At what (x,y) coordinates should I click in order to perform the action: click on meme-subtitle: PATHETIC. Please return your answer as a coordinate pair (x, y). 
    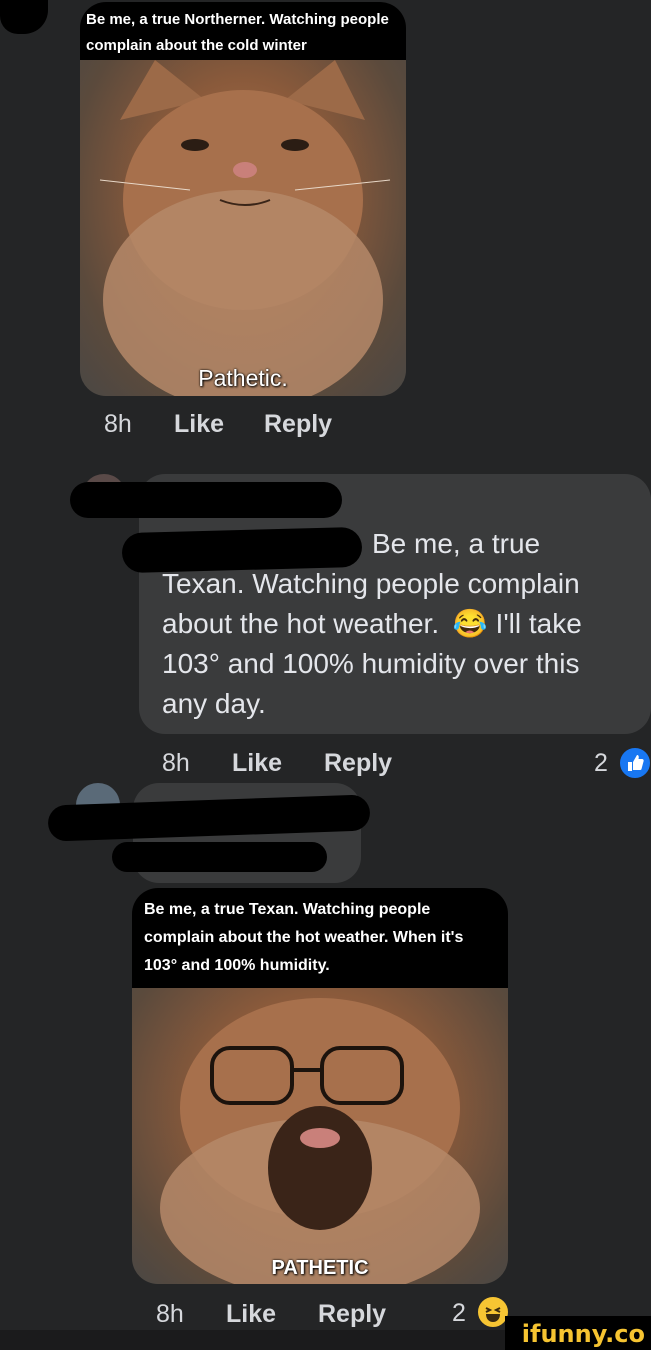
    Looking at the image, I should click on (320, 1268).